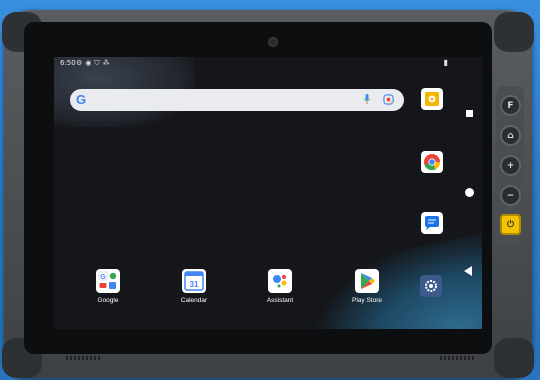 The height and width of the screenshot is (380, 540). Describe the element at coordinates (367, 300) in the screenshot. I see `app-label: Play Store` at that location.